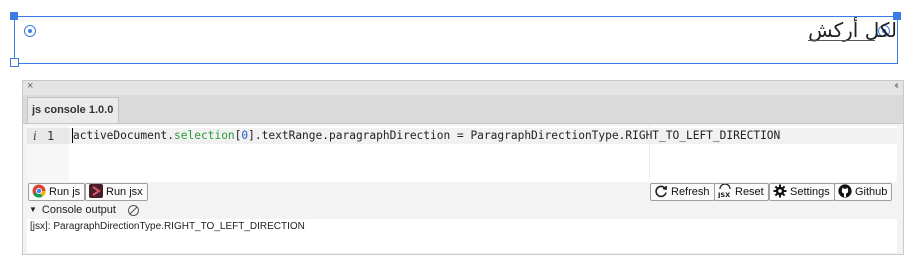 This screenshot has width=919, height=255. Describe the element at coordinates (896, 85) in the screenshot. I see `collapse-panel-icon: ‹‹` at that location.